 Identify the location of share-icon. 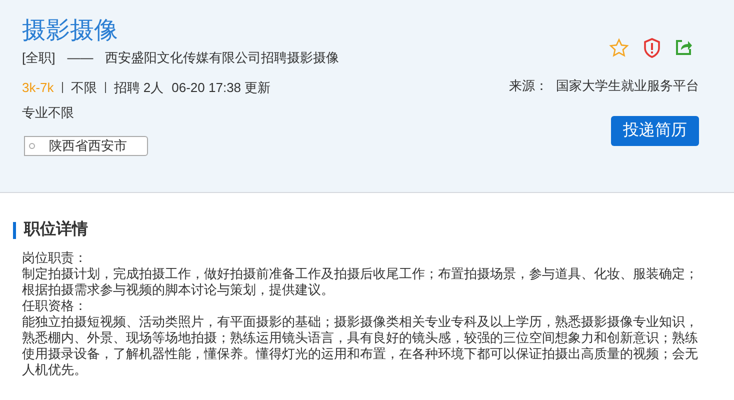
(684, 47).